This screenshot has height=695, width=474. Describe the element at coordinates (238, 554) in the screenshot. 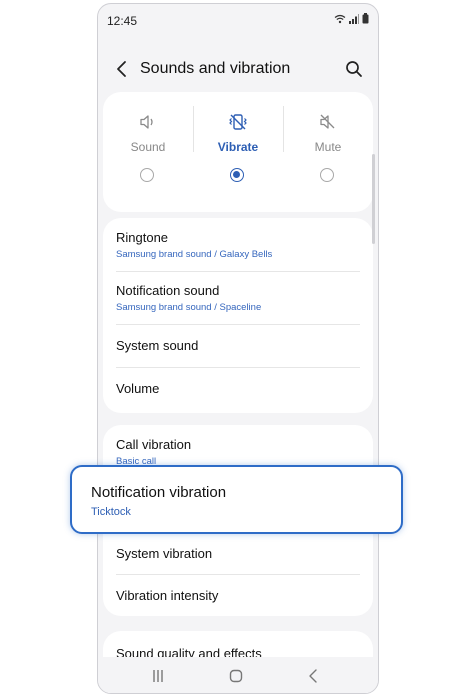

I see `system-vibration-row: System vibration` at that location.